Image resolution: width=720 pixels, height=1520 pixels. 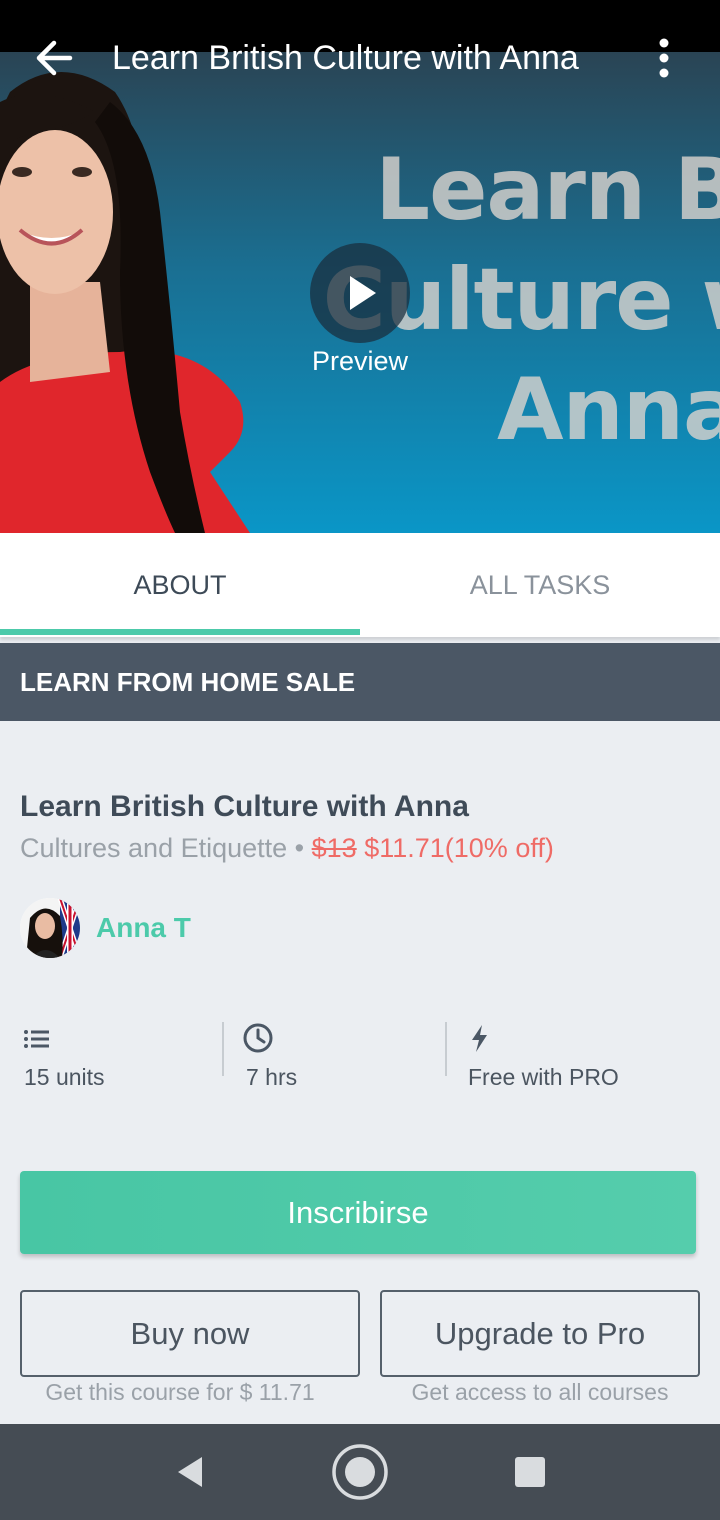 I want to click on units-count: 15 units, so click(x=64, y=1077).